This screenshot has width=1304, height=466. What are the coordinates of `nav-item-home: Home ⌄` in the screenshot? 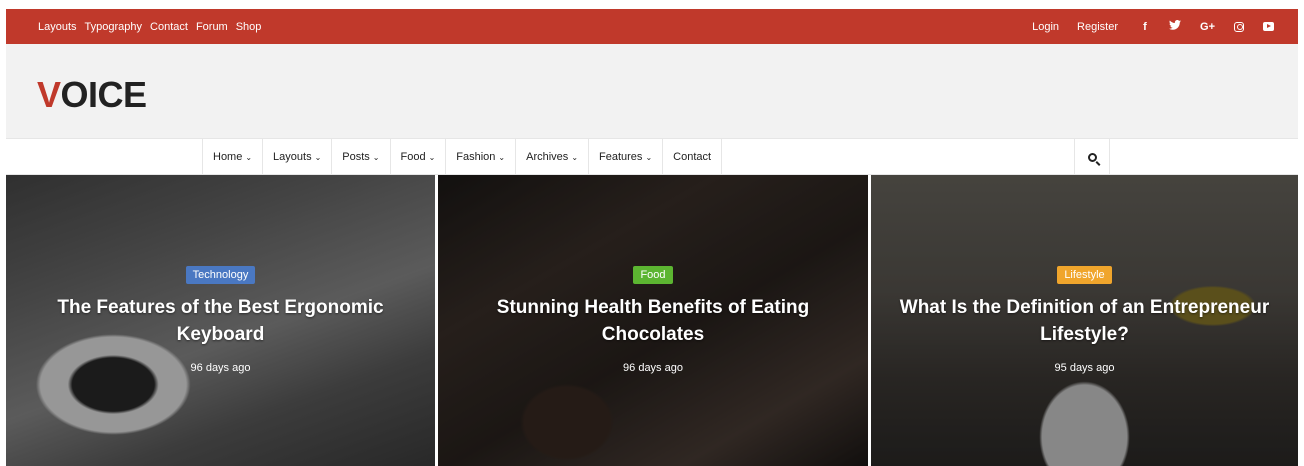 It's located at (232, 157).